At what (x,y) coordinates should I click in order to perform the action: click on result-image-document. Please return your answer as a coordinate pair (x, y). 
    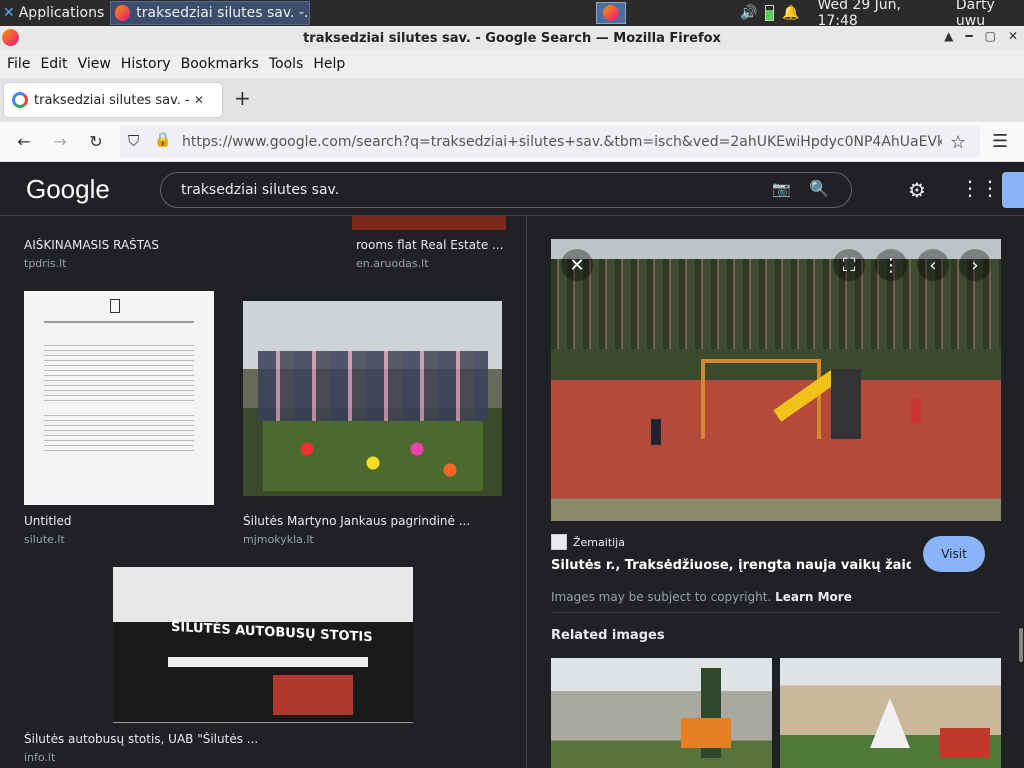
    Looking at the image, I should click on (119, 398).